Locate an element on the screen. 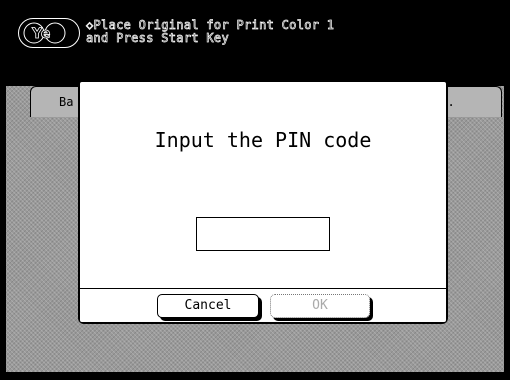  print-color-badge: Ye is located at coordinates (49, 33).